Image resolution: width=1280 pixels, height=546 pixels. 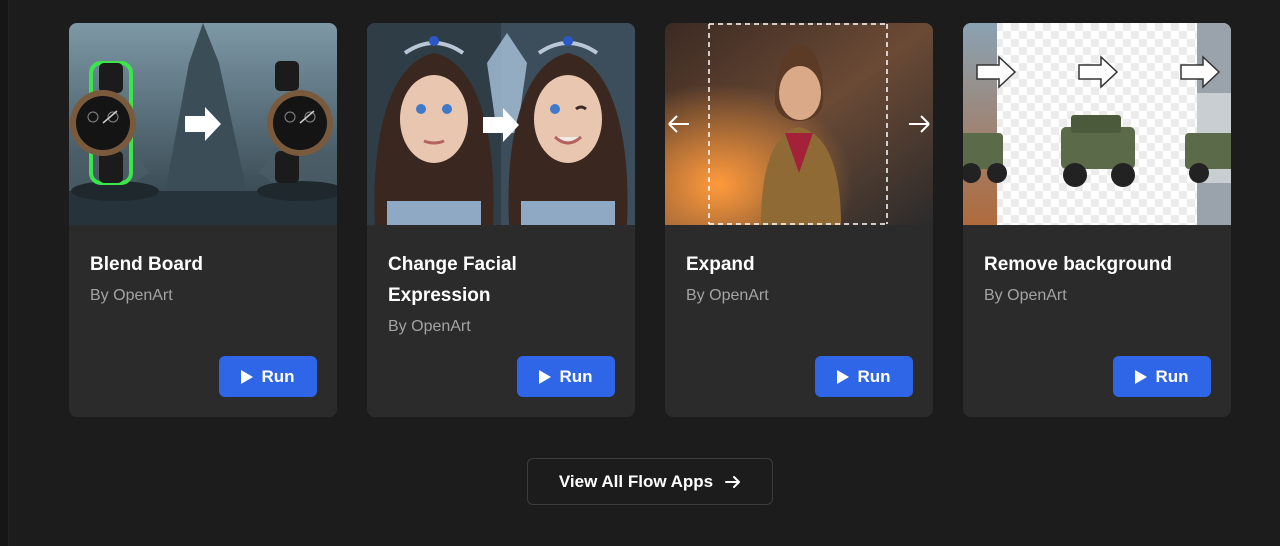 I want to click on page-left-edge, so click(x=4, y=273).